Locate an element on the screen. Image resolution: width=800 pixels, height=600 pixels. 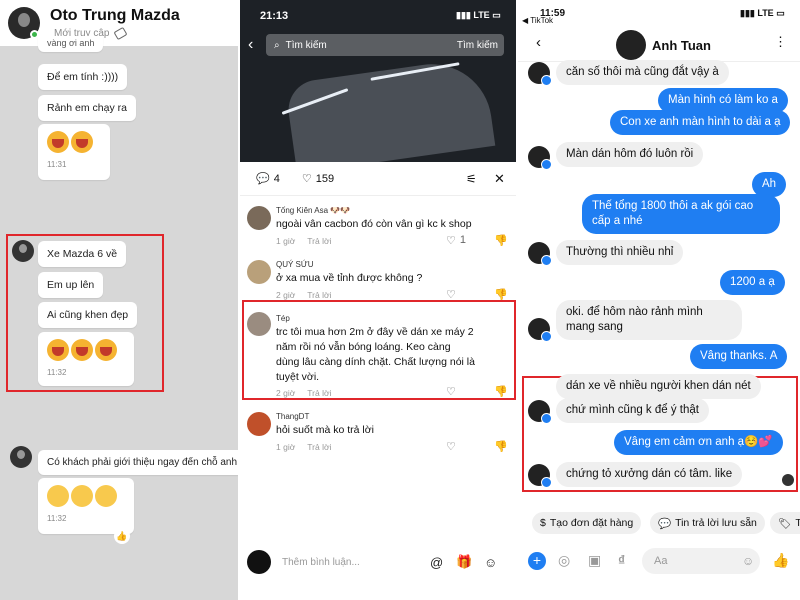
comments-toolbar: 💬 4 ♡ 159 ⚟ ✕ is located at coordinates (378, 179).